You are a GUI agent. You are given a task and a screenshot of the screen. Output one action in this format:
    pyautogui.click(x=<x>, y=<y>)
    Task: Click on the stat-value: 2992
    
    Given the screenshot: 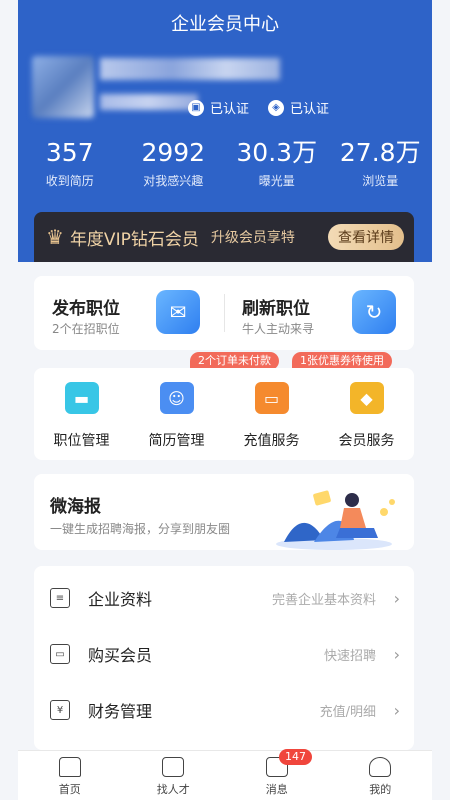 What is the action you would take?
    pyautogui.click(x=173, y=152)
    